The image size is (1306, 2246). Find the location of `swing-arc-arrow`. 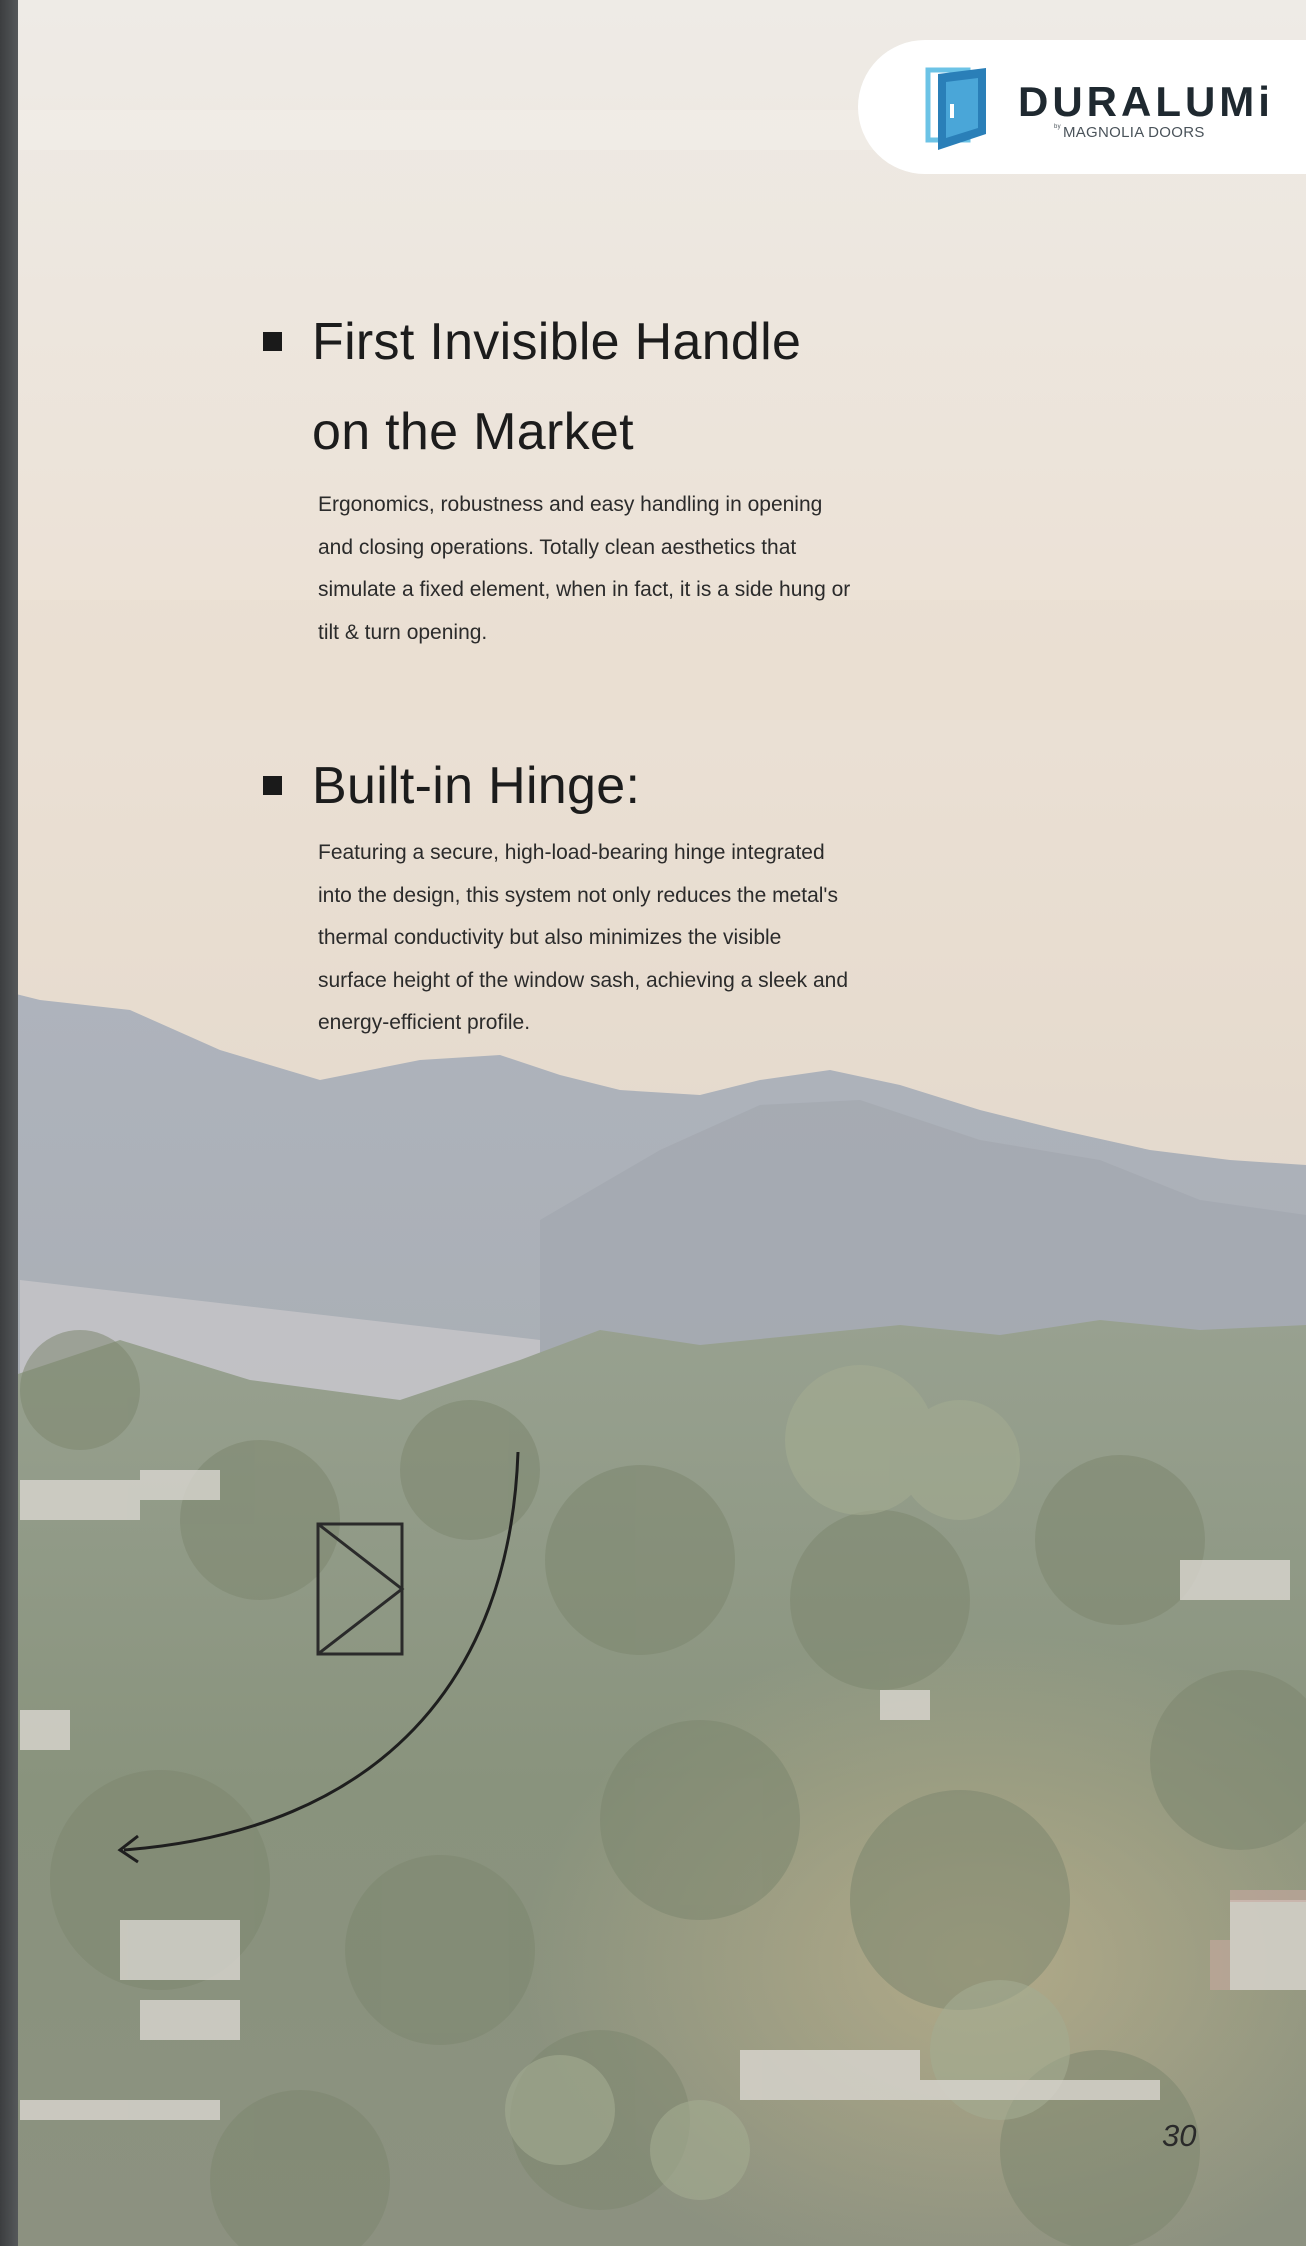

swing-arc-arrow is located at coordinates (318, 1657).